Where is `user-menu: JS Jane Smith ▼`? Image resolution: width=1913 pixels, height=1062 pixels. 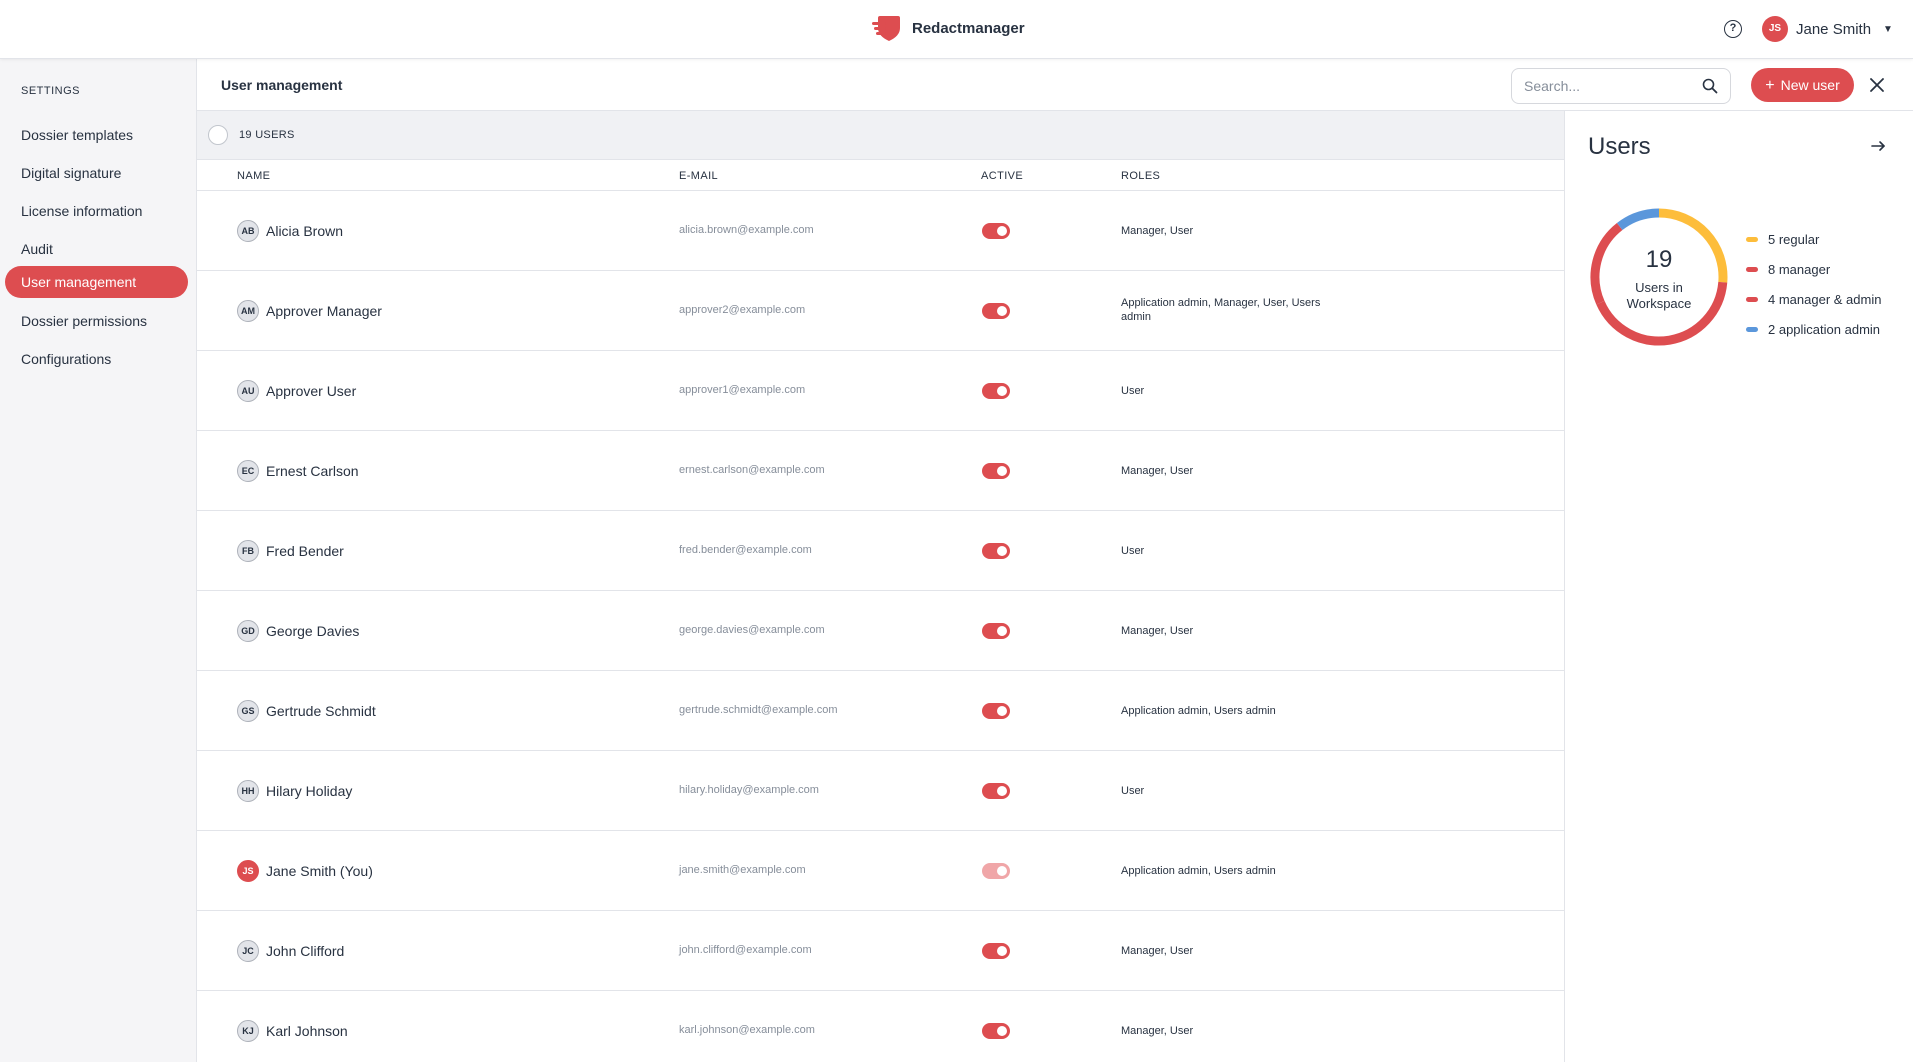 user-menu: JS Jane Smith ▼ is located at coordinates (1827, 29).